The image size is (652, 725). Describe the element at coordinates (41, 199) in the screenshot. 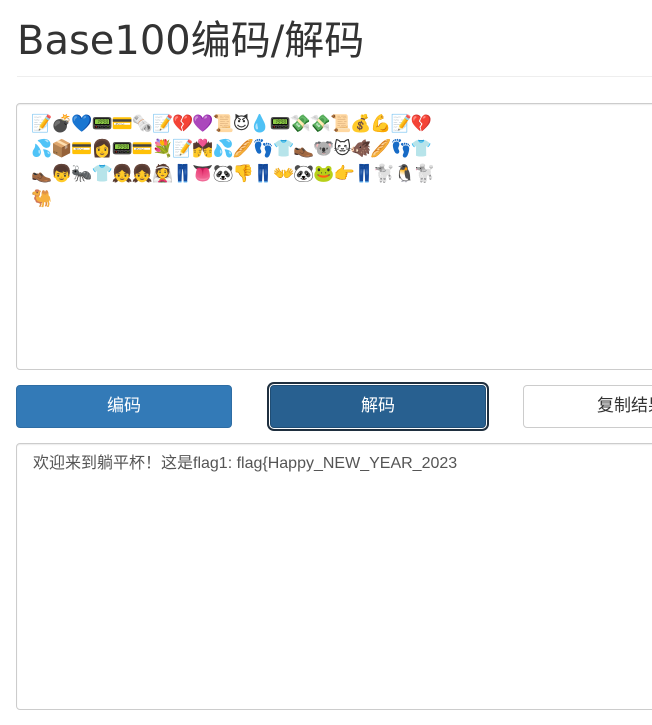

I see `input-line-4: 🐫` at that location.